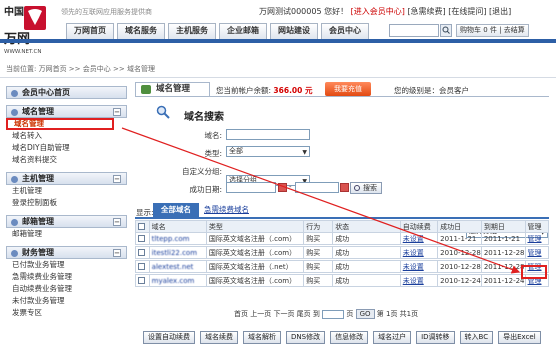 The height and width of the screenshot is (357, 556). I want to click on tab-urgent-renew: 急需续费域名, so click(226, 210).